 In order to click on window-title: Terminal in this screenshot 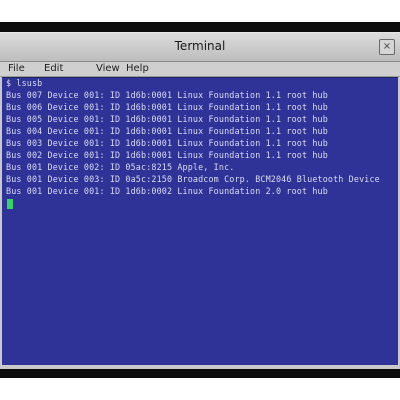, I will do `click(200, 46)`.